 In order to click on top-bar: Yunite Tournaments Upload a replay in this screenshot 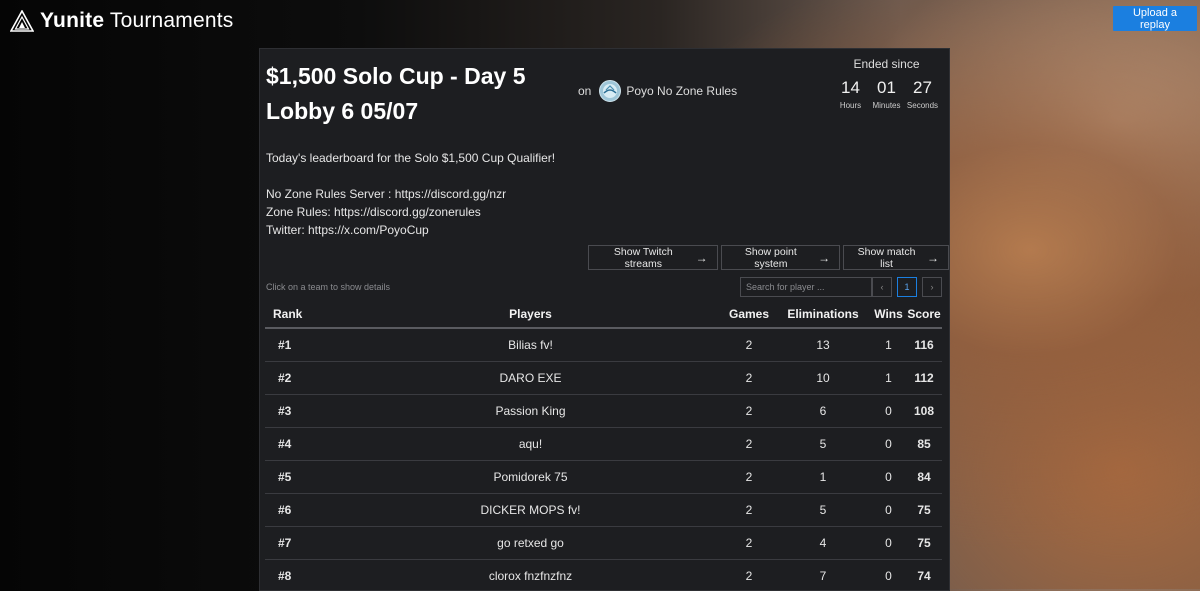, I will do `click(600, 22)`.